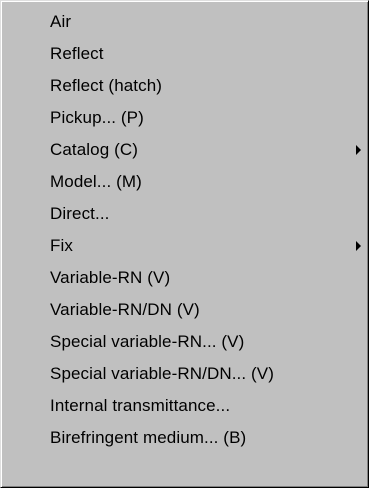  Describe the element at coordinates (125, 309) in the screenshot. I see `menu-item-label: Variable-RN/DN (V)` at that location.